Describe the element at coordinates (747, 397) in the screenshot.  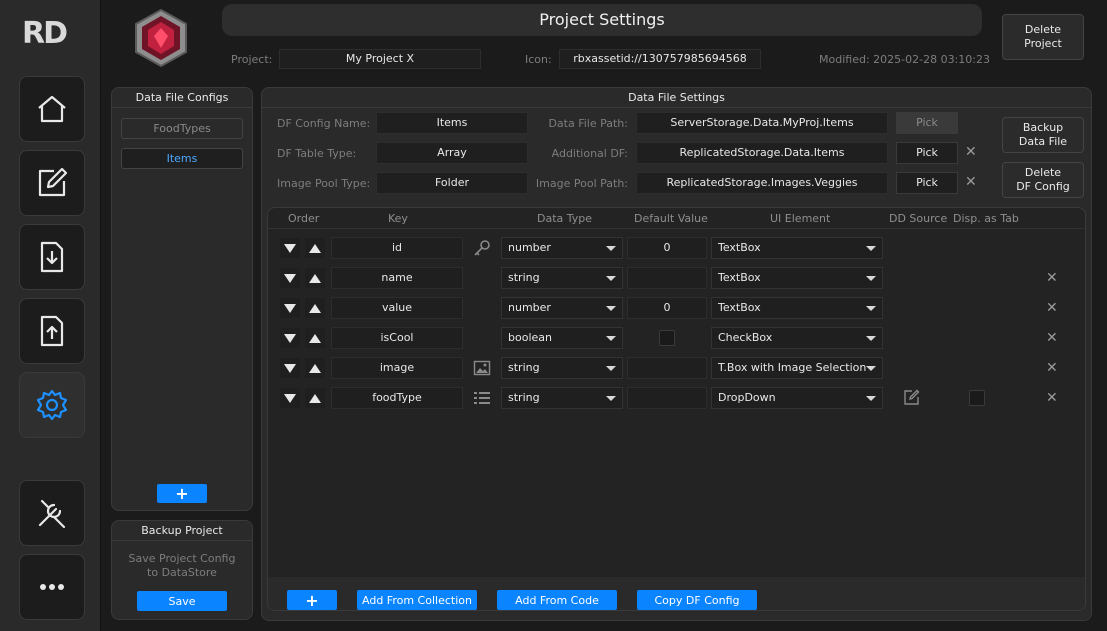
I see `ui-element-value: DropDown` at that location.